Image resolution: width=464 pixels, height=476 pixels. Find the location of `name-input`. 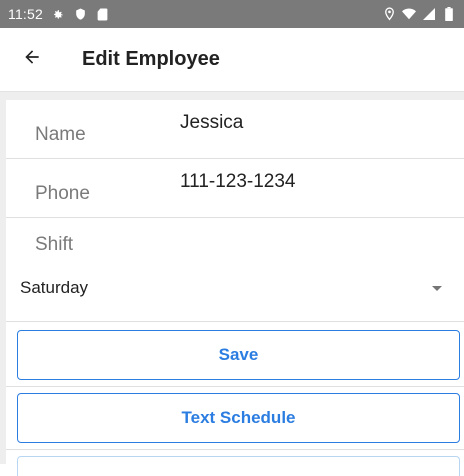

name-input is located at coordinates (315, 123).